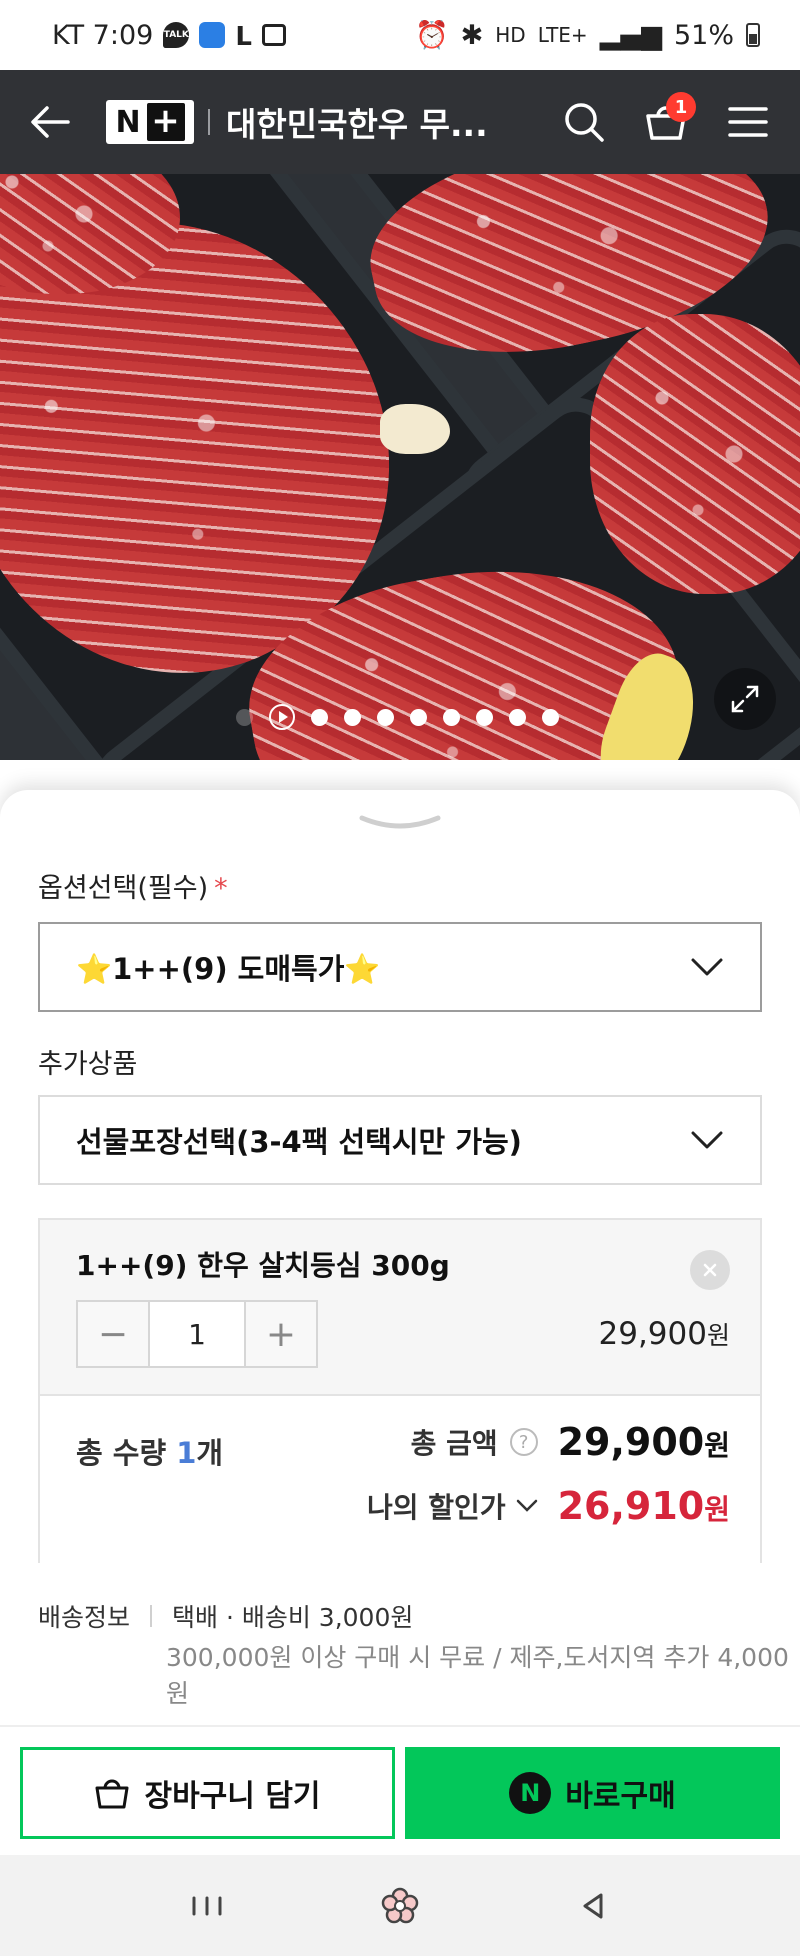 This screenshot has height=1956, width=800. I want to click on flower-home-icon, so click(400, 1905).